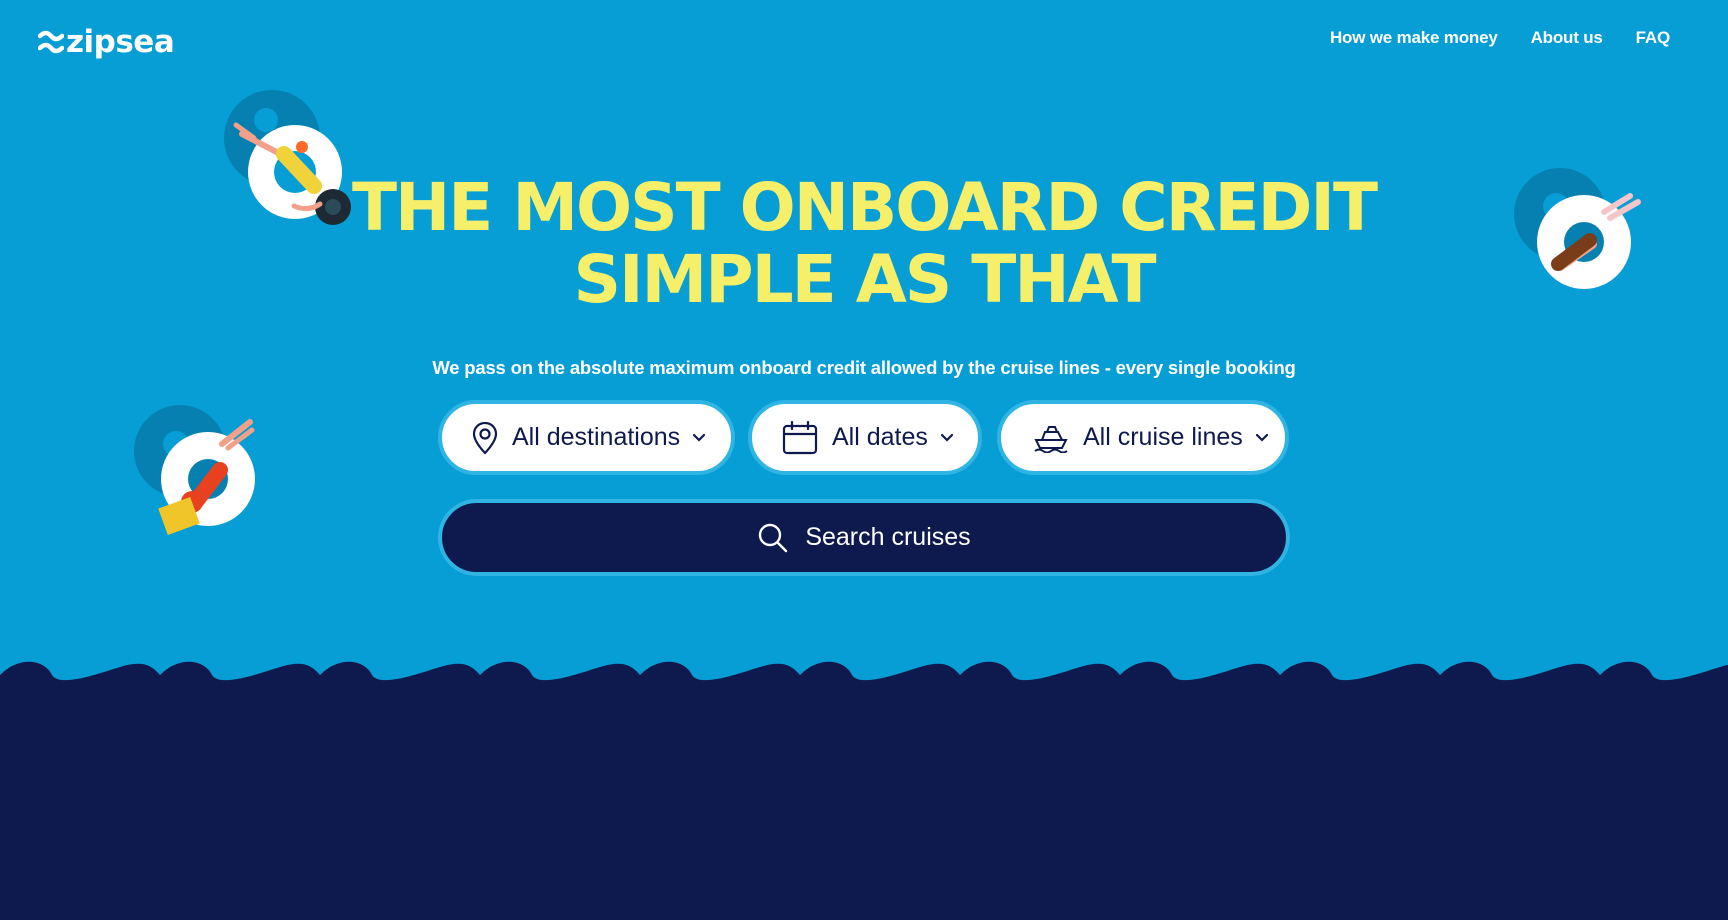 This screenshot has width=1728, height=920. I want to click on nav-how-we-make-money: How we make money, so click(1414, 38).